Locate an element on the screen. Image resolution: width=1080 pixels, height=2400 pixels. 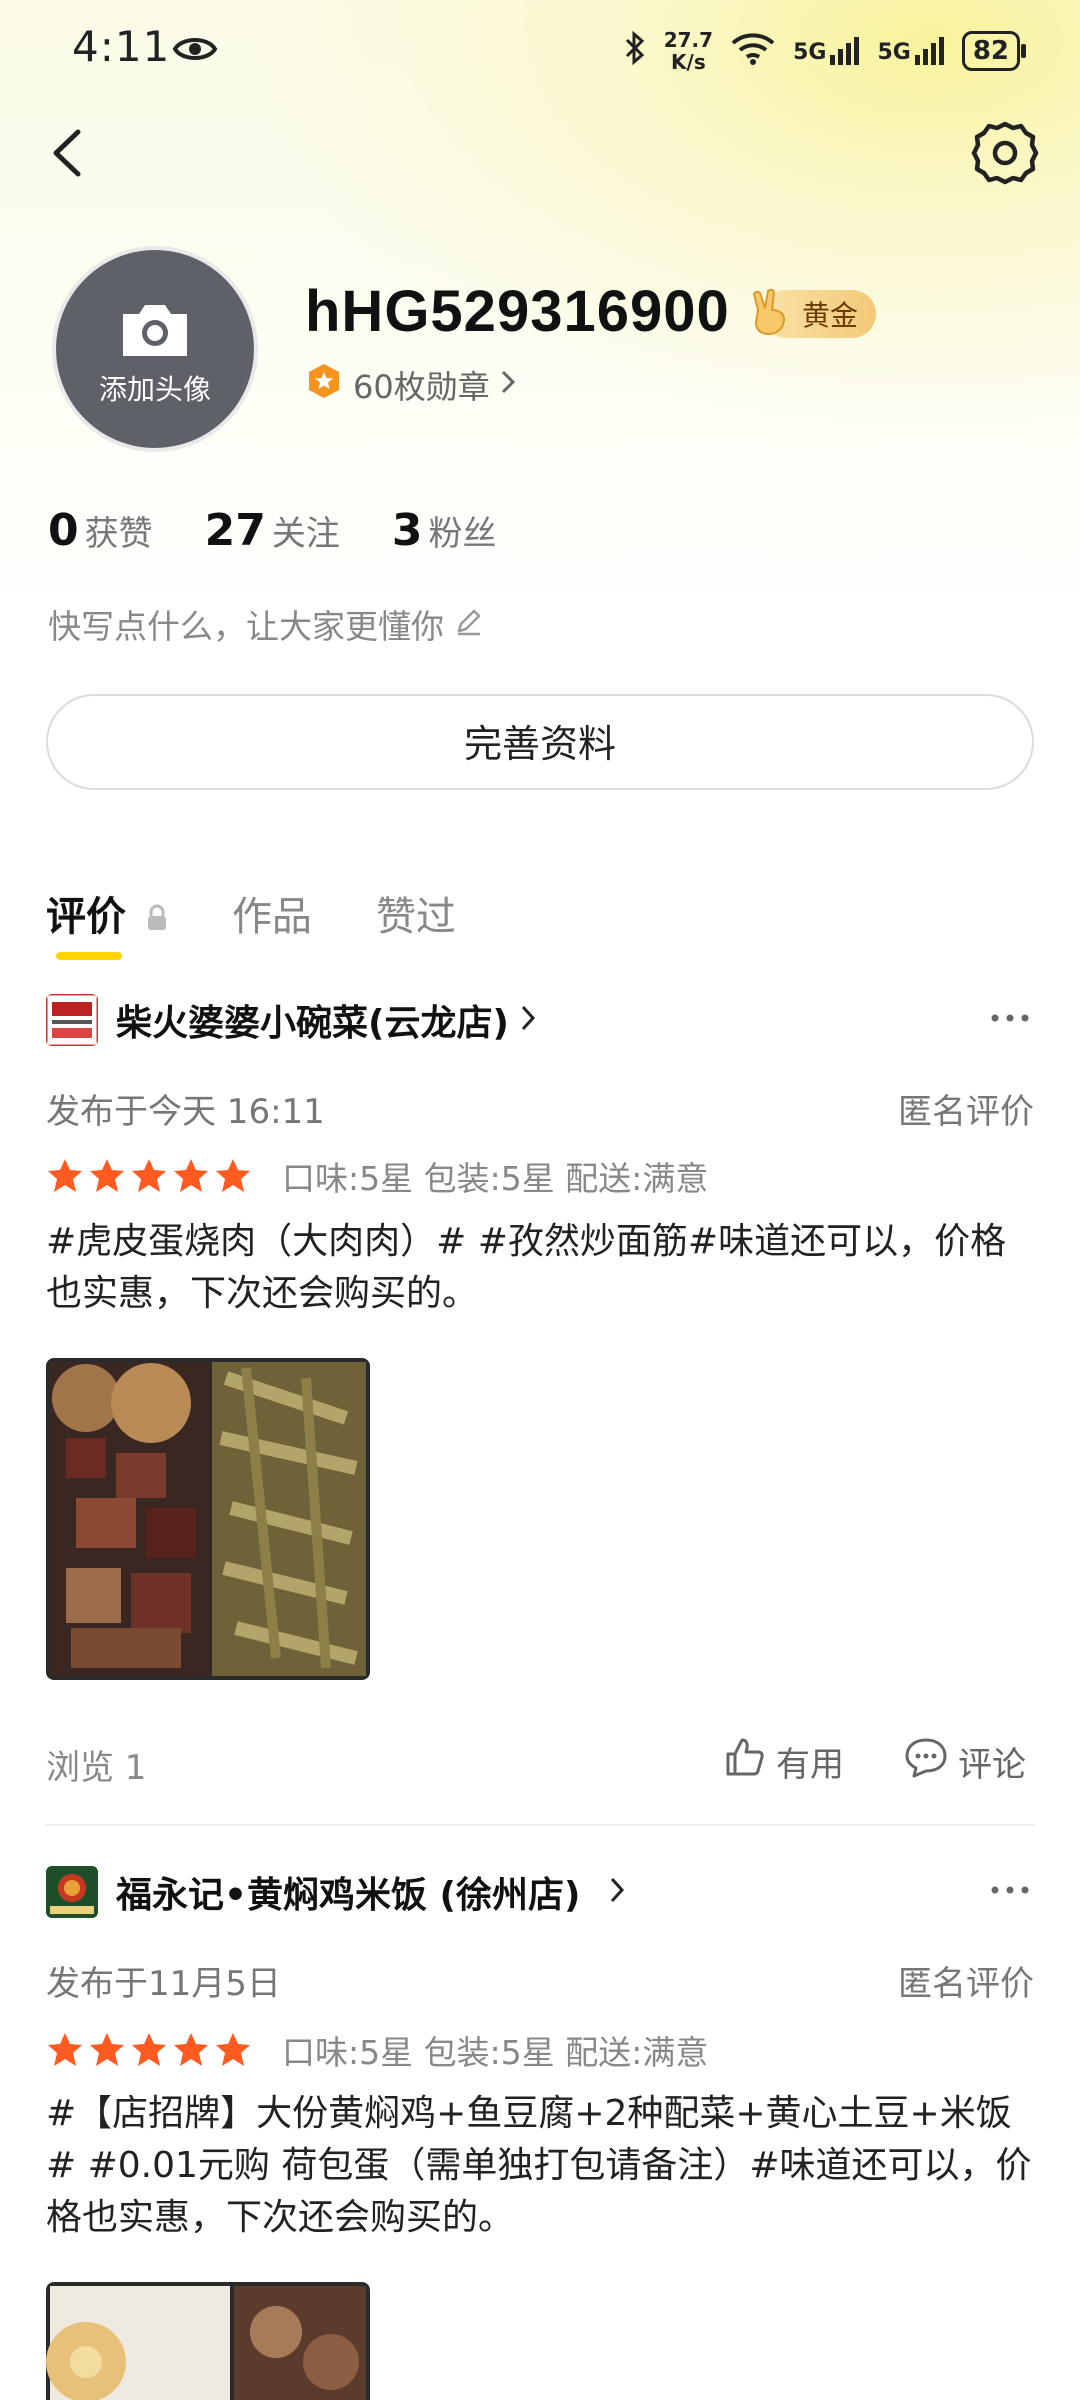
stat-likes-label: 获赞 is located at coordinates (118, 534).